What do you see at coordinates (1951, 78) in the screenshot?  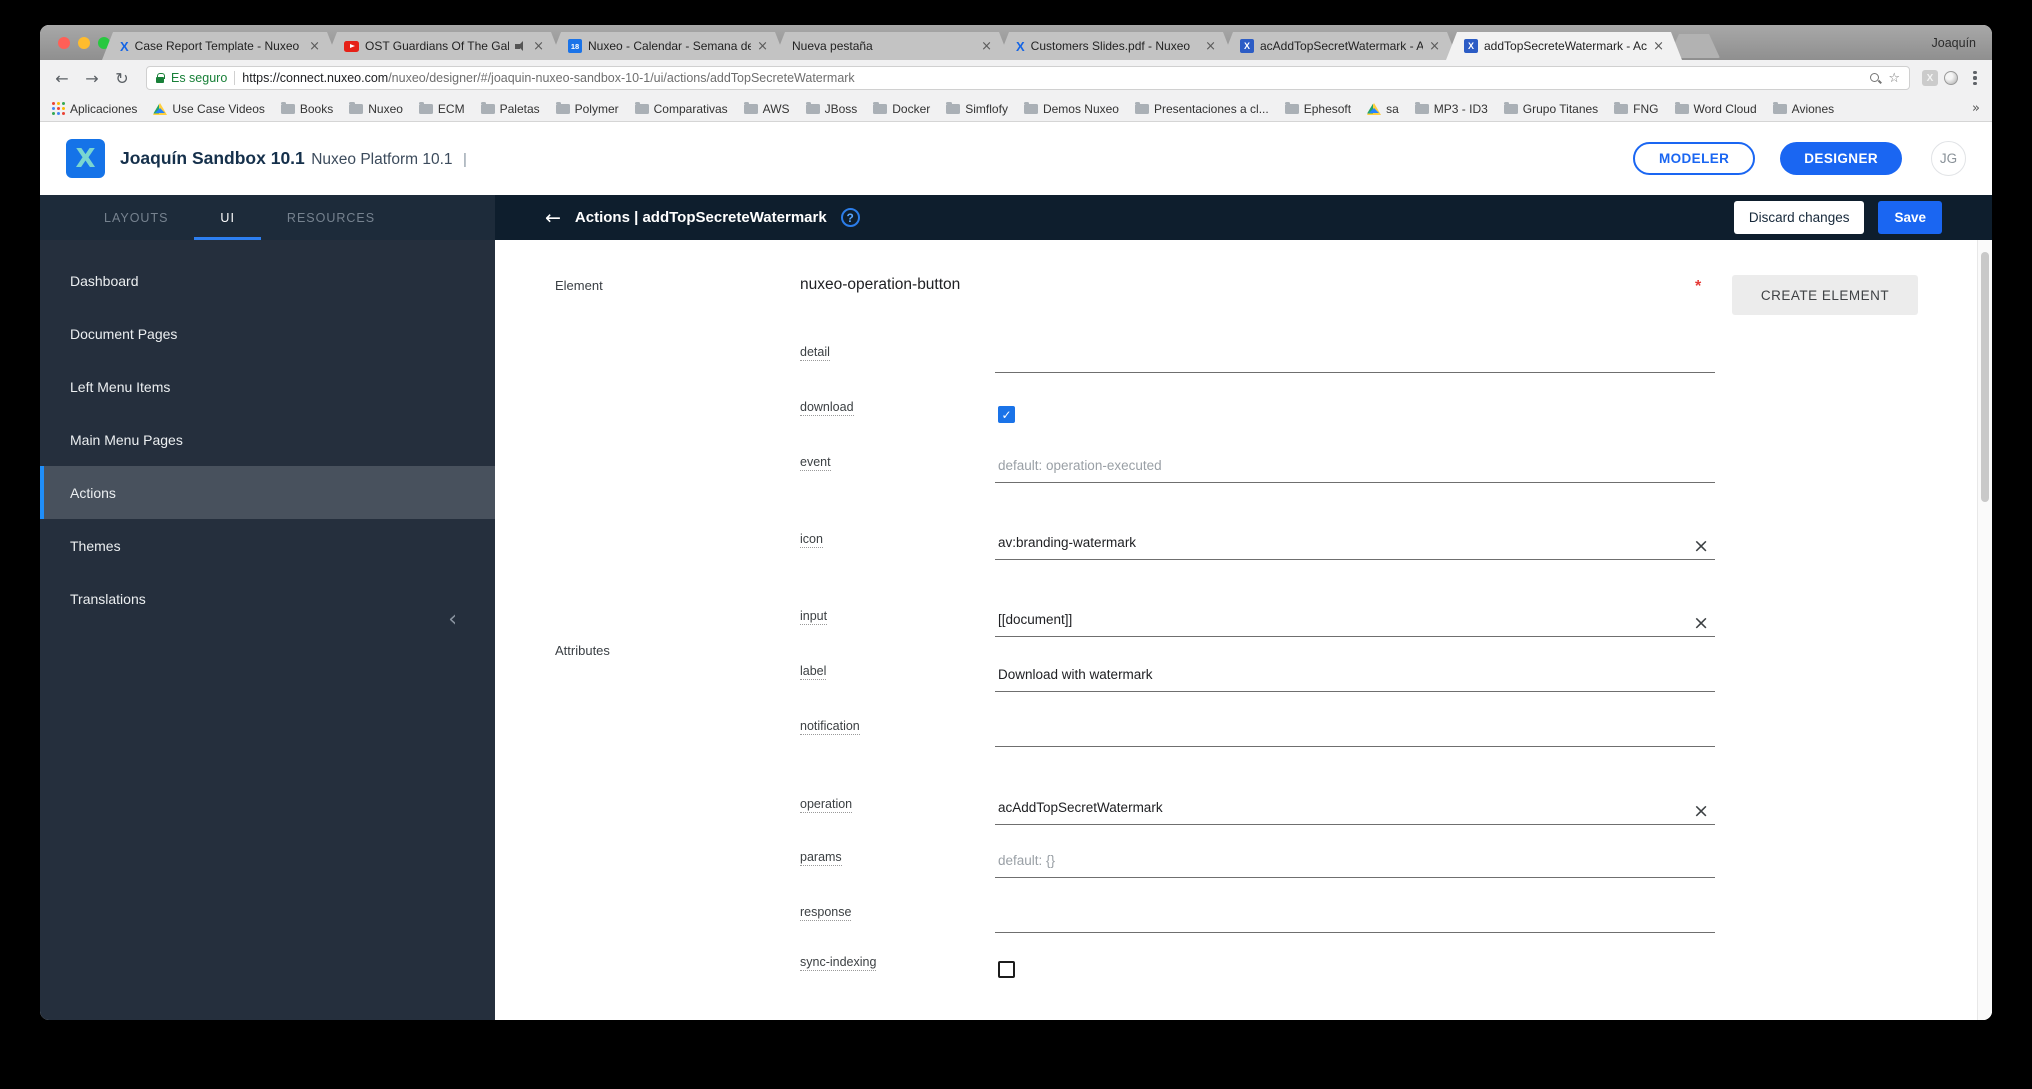 I see `extension-circle-icon` at bounding box center [1951, 78].